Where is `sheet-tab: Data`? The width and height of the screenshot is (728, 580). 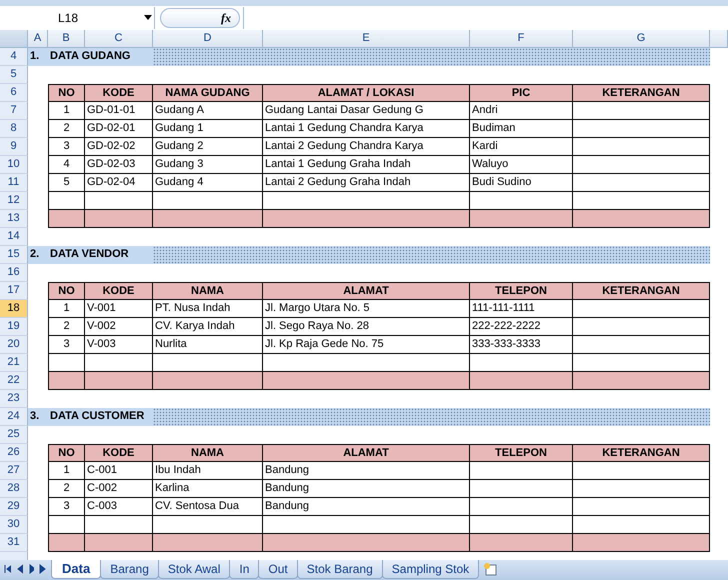
sheet-tab: Data is located at coordinates (76, 569).